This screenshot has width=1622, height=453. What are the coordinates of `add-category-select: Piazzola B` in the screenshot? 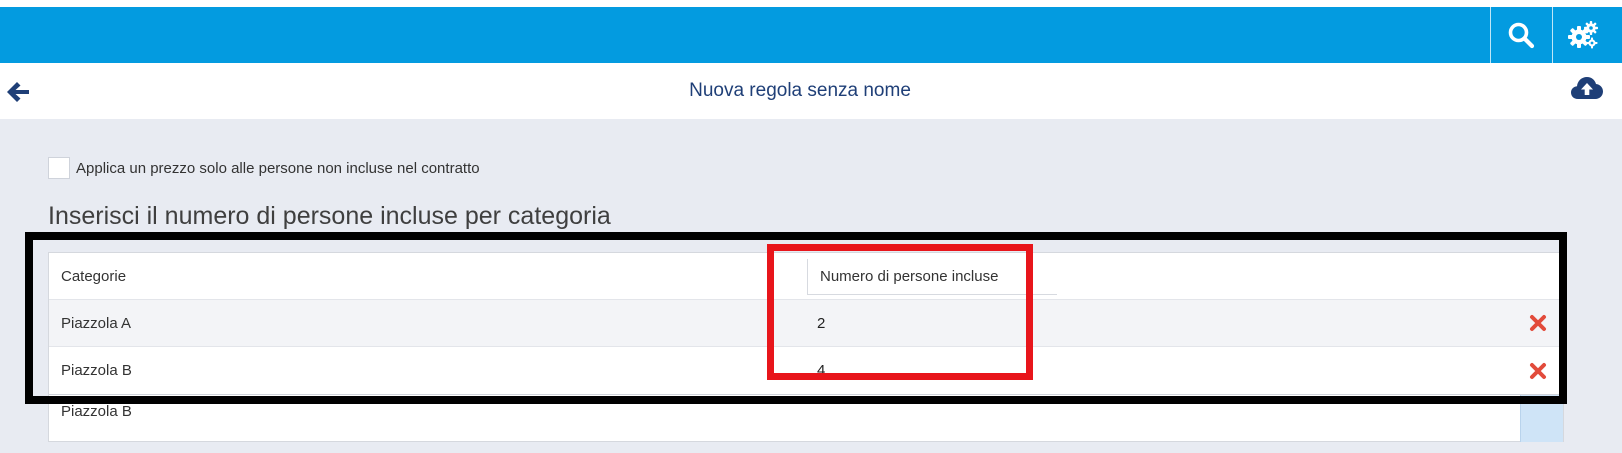 It's located at (96, 411).